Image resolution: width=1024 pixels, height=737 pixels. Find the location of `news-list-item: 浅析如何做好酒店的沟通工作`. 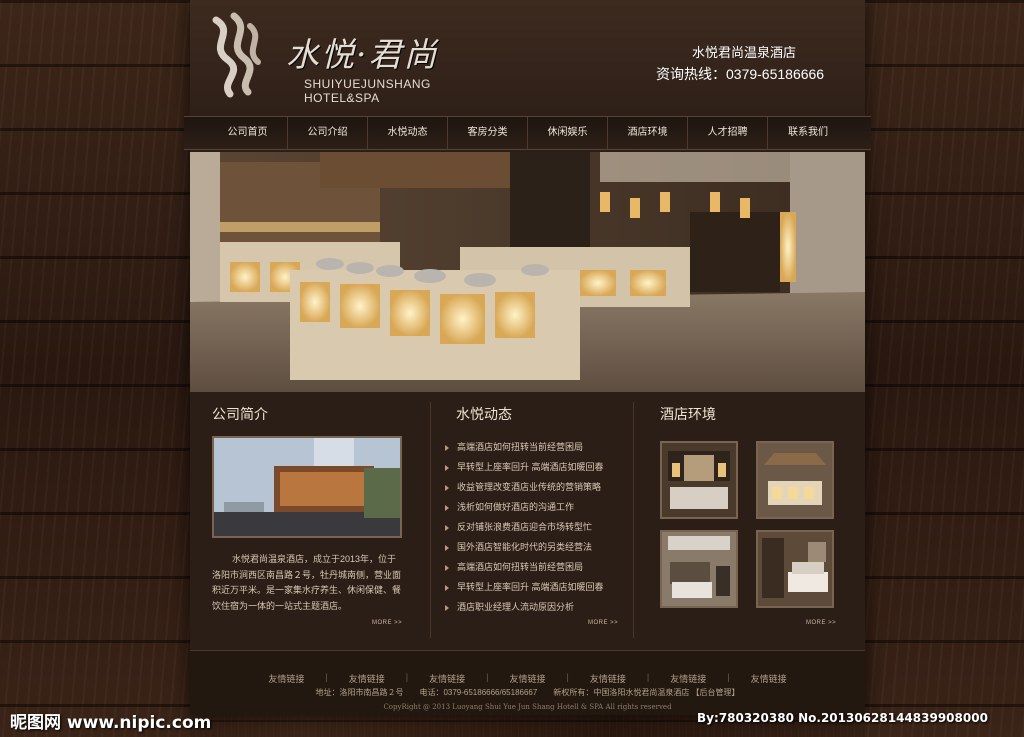

news-list-item: 浅析如何做好酒店的沟通工作 is located at coordinates (537, 507).